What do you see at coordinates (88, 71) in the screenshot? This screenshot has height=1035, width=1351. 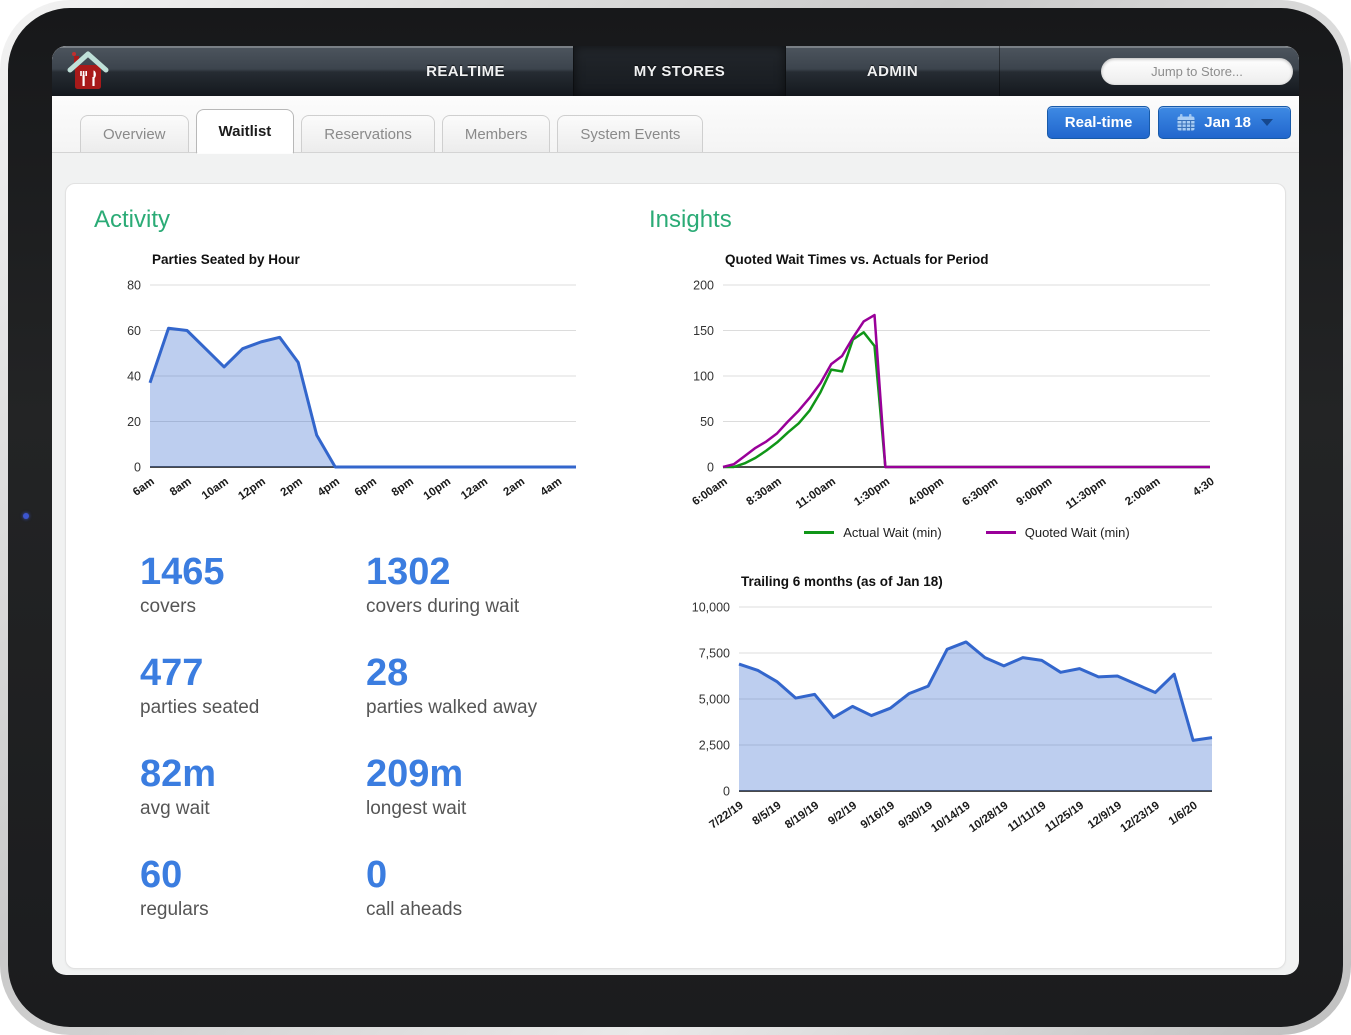 I see `restaurant-house-logo-icon` at bounding box center [88, 71].